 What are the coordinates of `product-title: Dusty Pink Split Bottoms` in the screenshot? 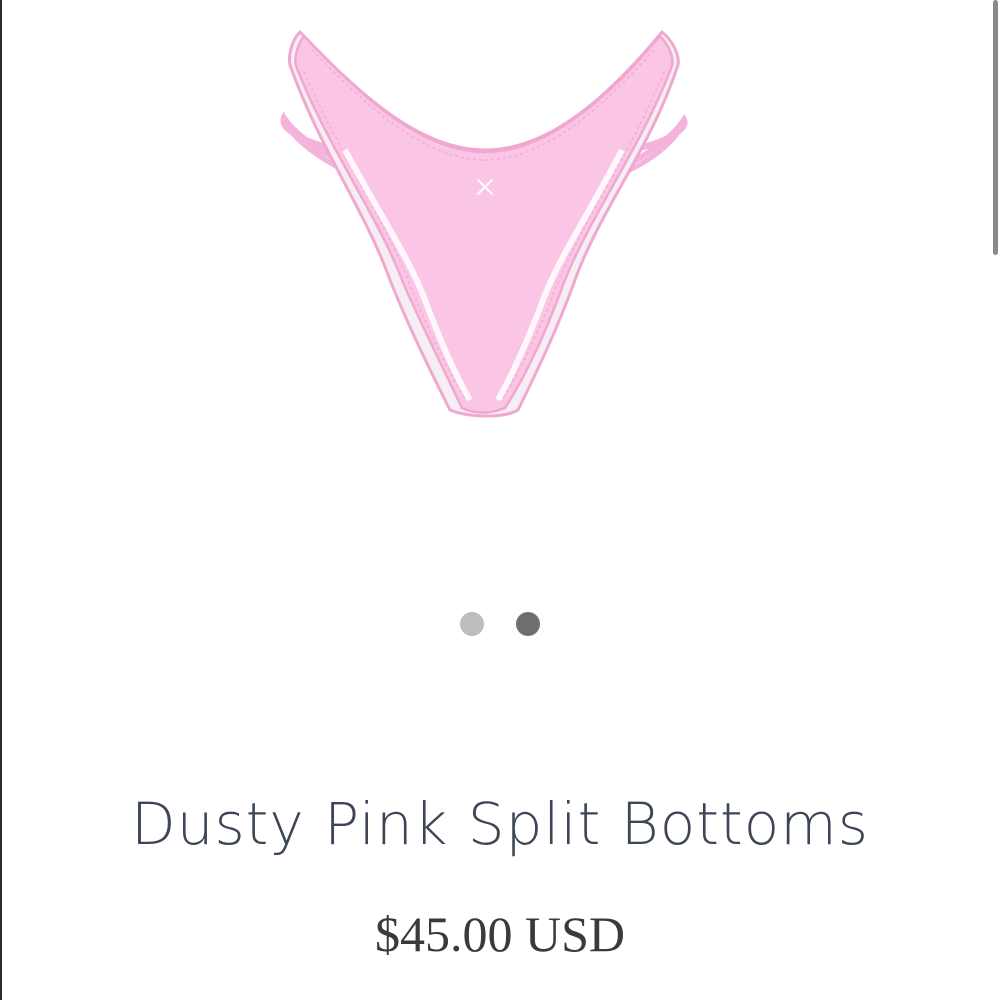 It's located at (500, 824).